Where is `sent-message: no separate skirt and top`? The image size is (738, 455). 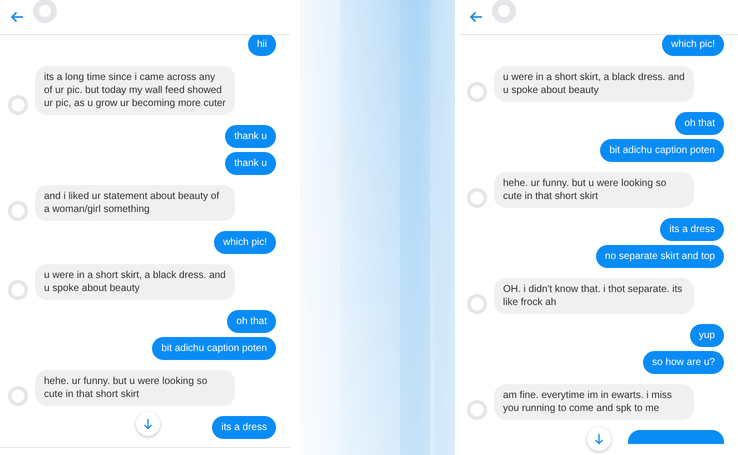 sent-message: no separate skirt and top is located at coordinates (660, 256).